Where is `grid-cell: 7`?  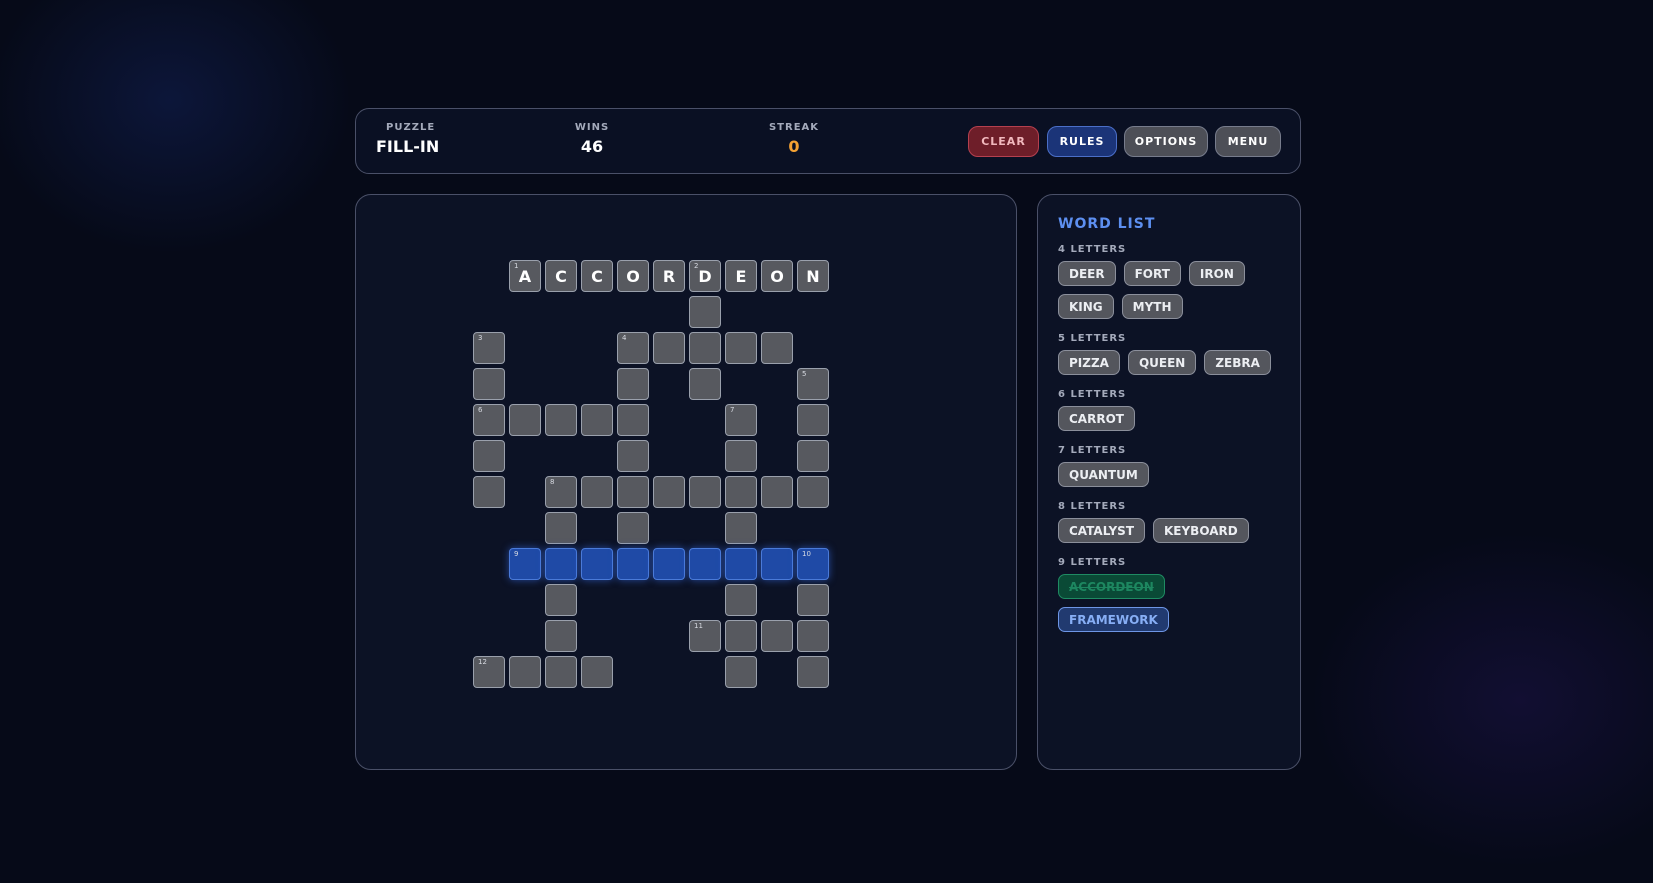
grid-cell: 7 is located at coordinates (741, 420).